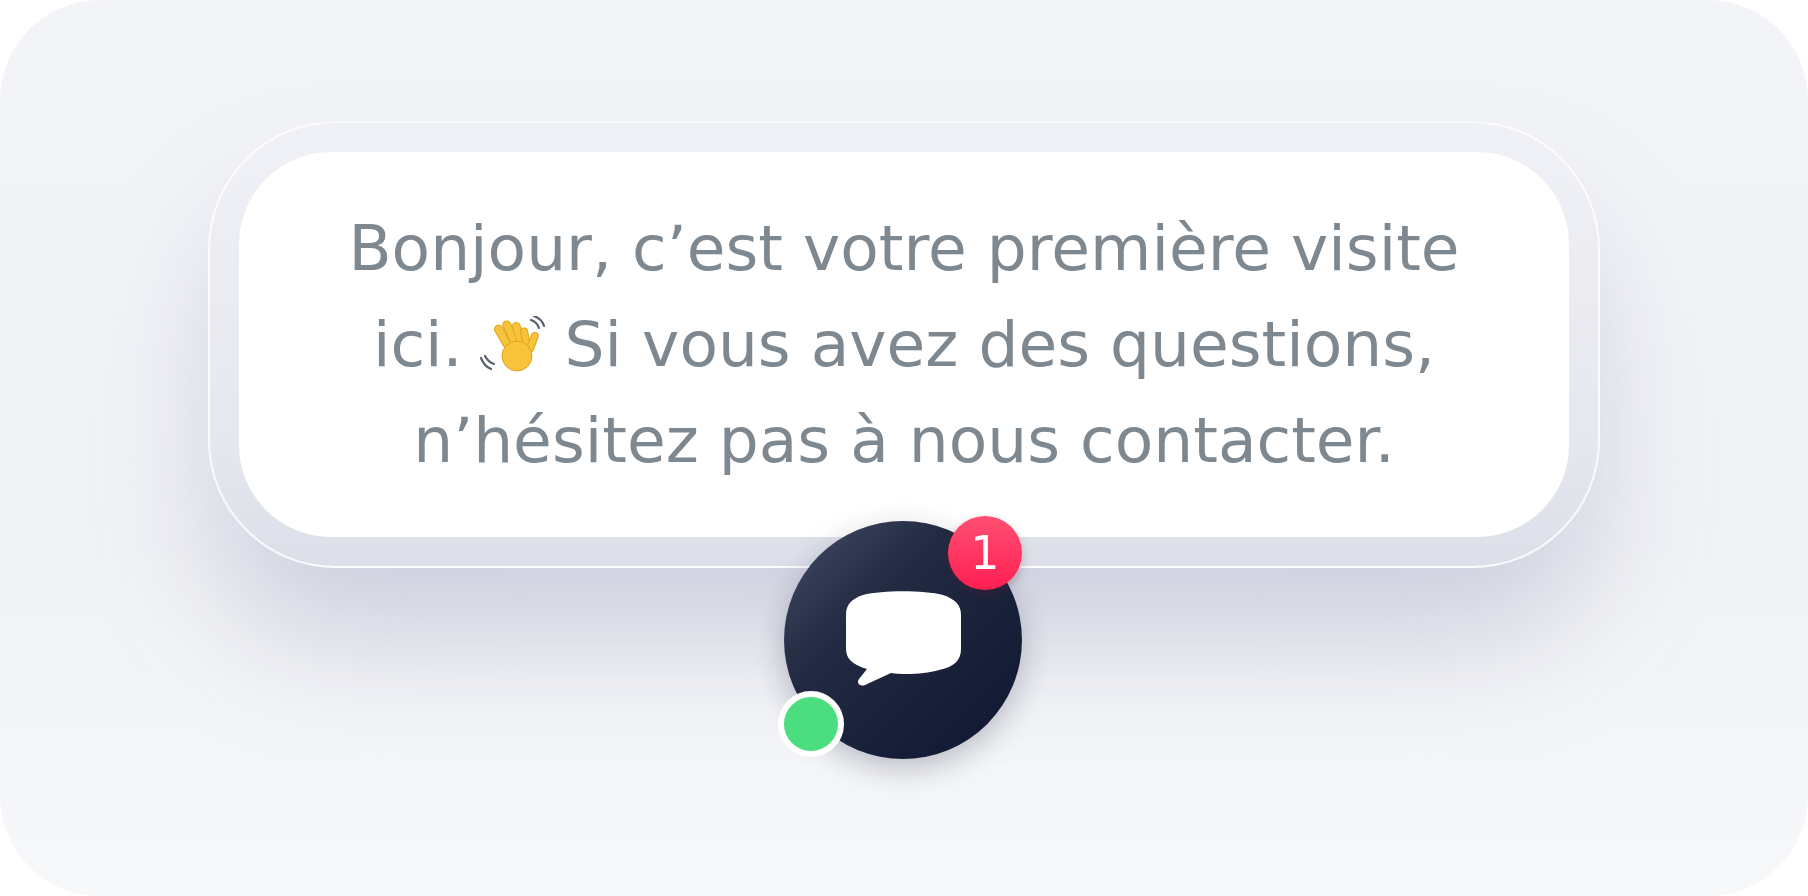 Image resolution: width=1808 pixels, height=896 pixels. Describe the element at coordinates (904, 440) in the screenshot. I see `message-text: n’hésitez pas à nous contacter.` at that location.